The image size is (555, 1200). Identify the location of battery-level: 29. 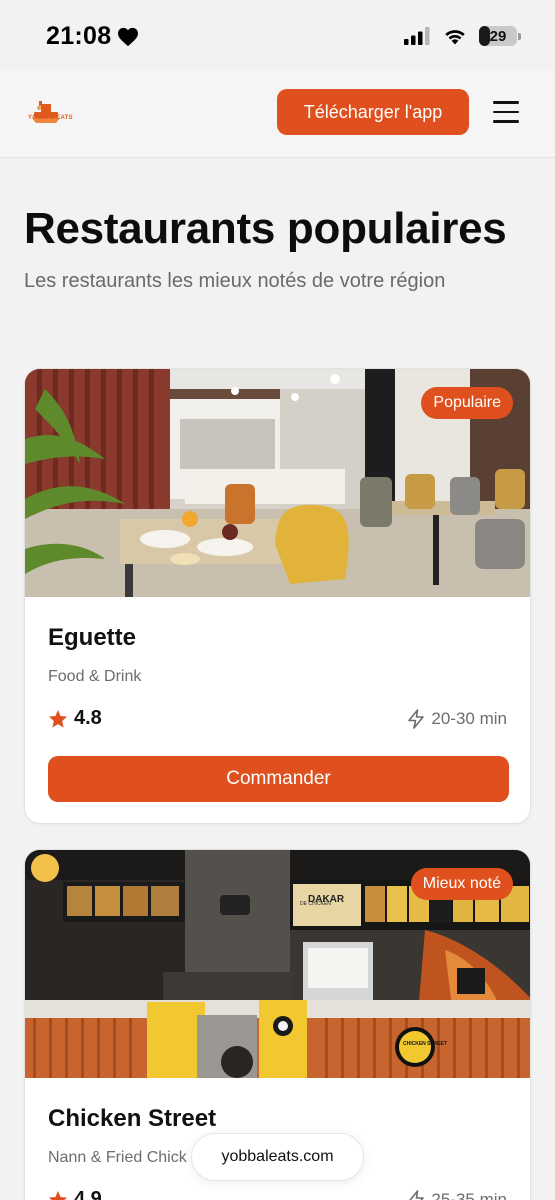
(498, 36).